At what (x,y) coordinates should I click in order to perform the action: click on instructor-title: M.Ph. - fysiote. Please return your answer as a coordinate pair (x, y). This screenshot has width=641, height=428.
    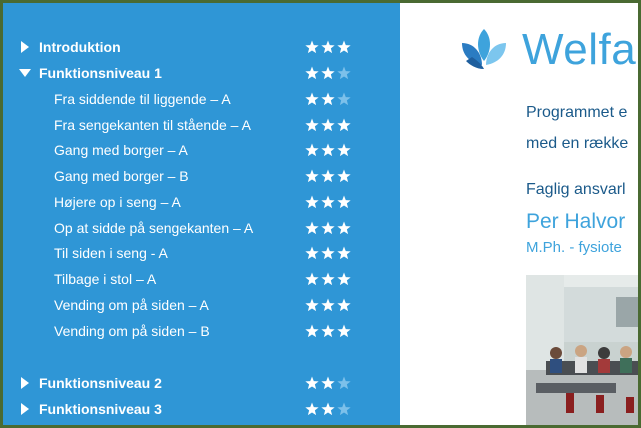
    Looking at the image, I should click on (574, 247).